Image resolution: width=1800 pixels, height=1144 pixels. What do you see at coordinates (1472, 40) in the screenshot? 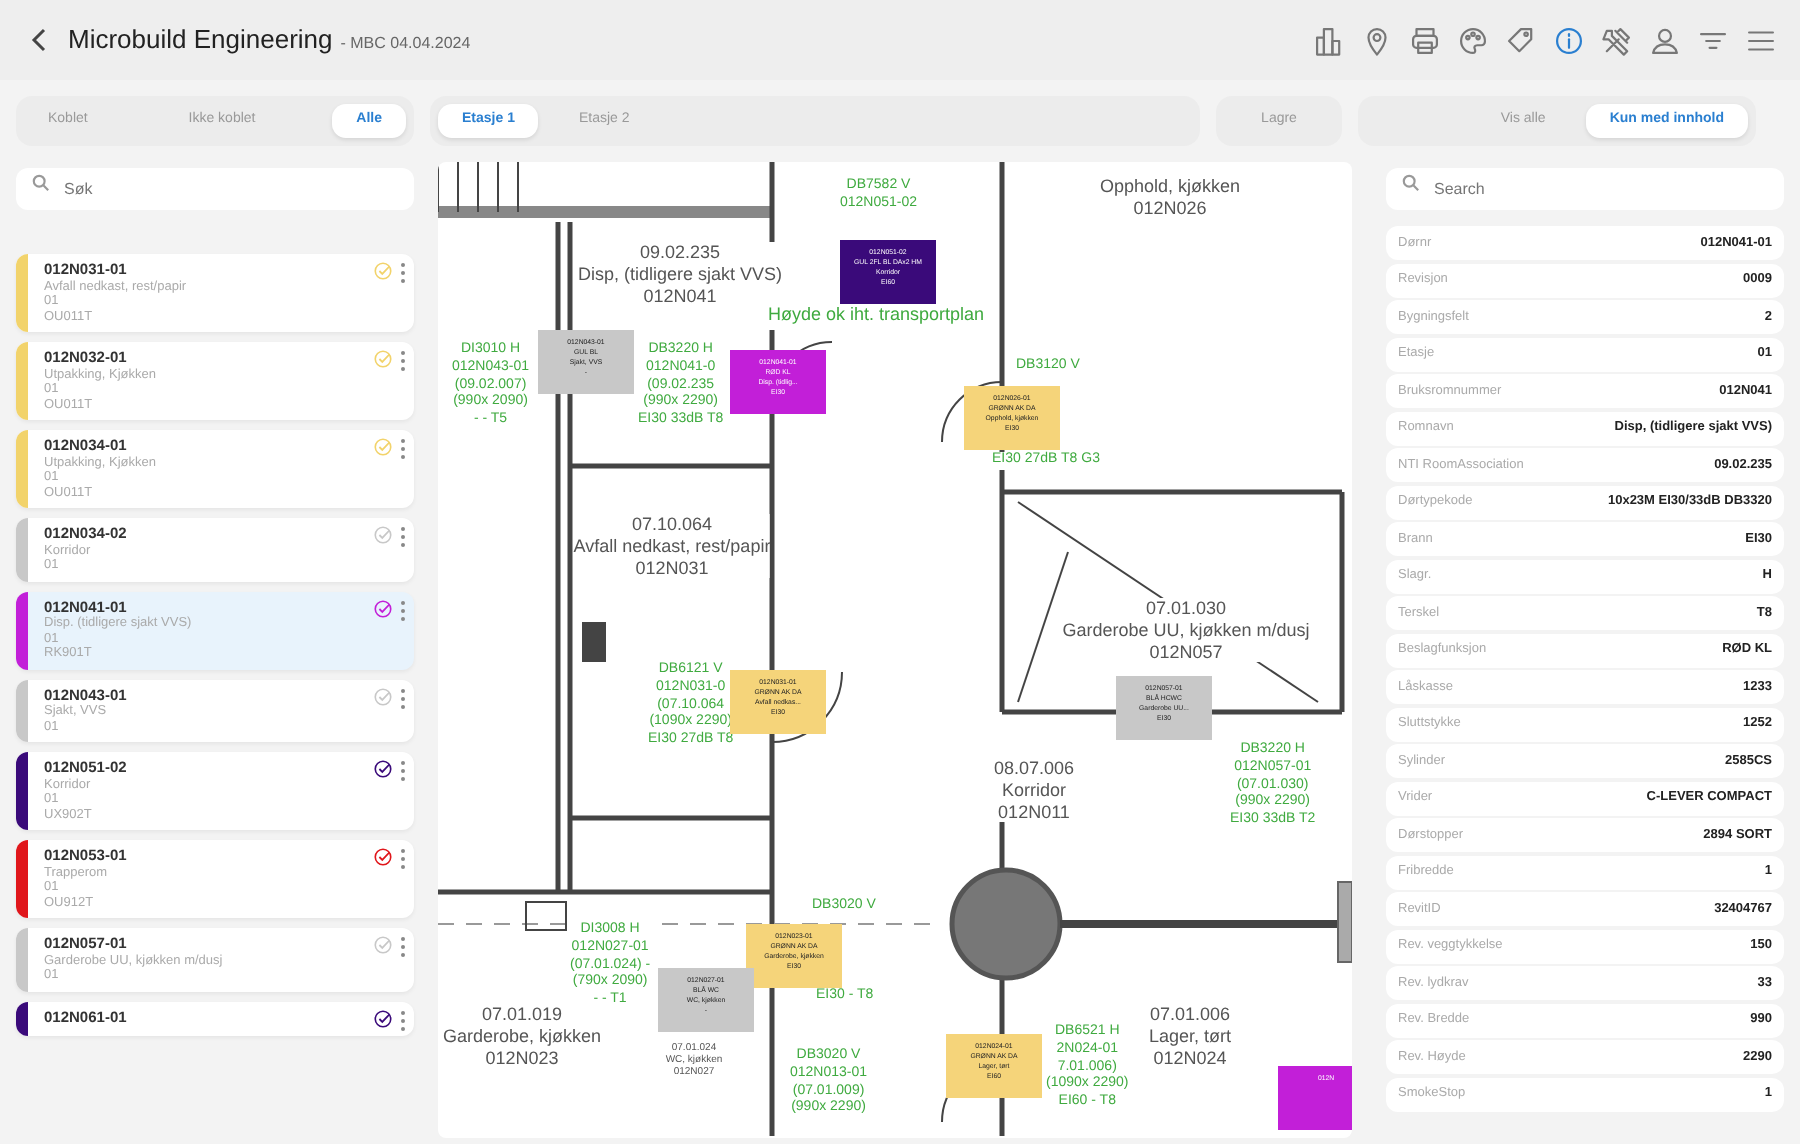
I see `palette-icon` at bounding box center [1472, 40].